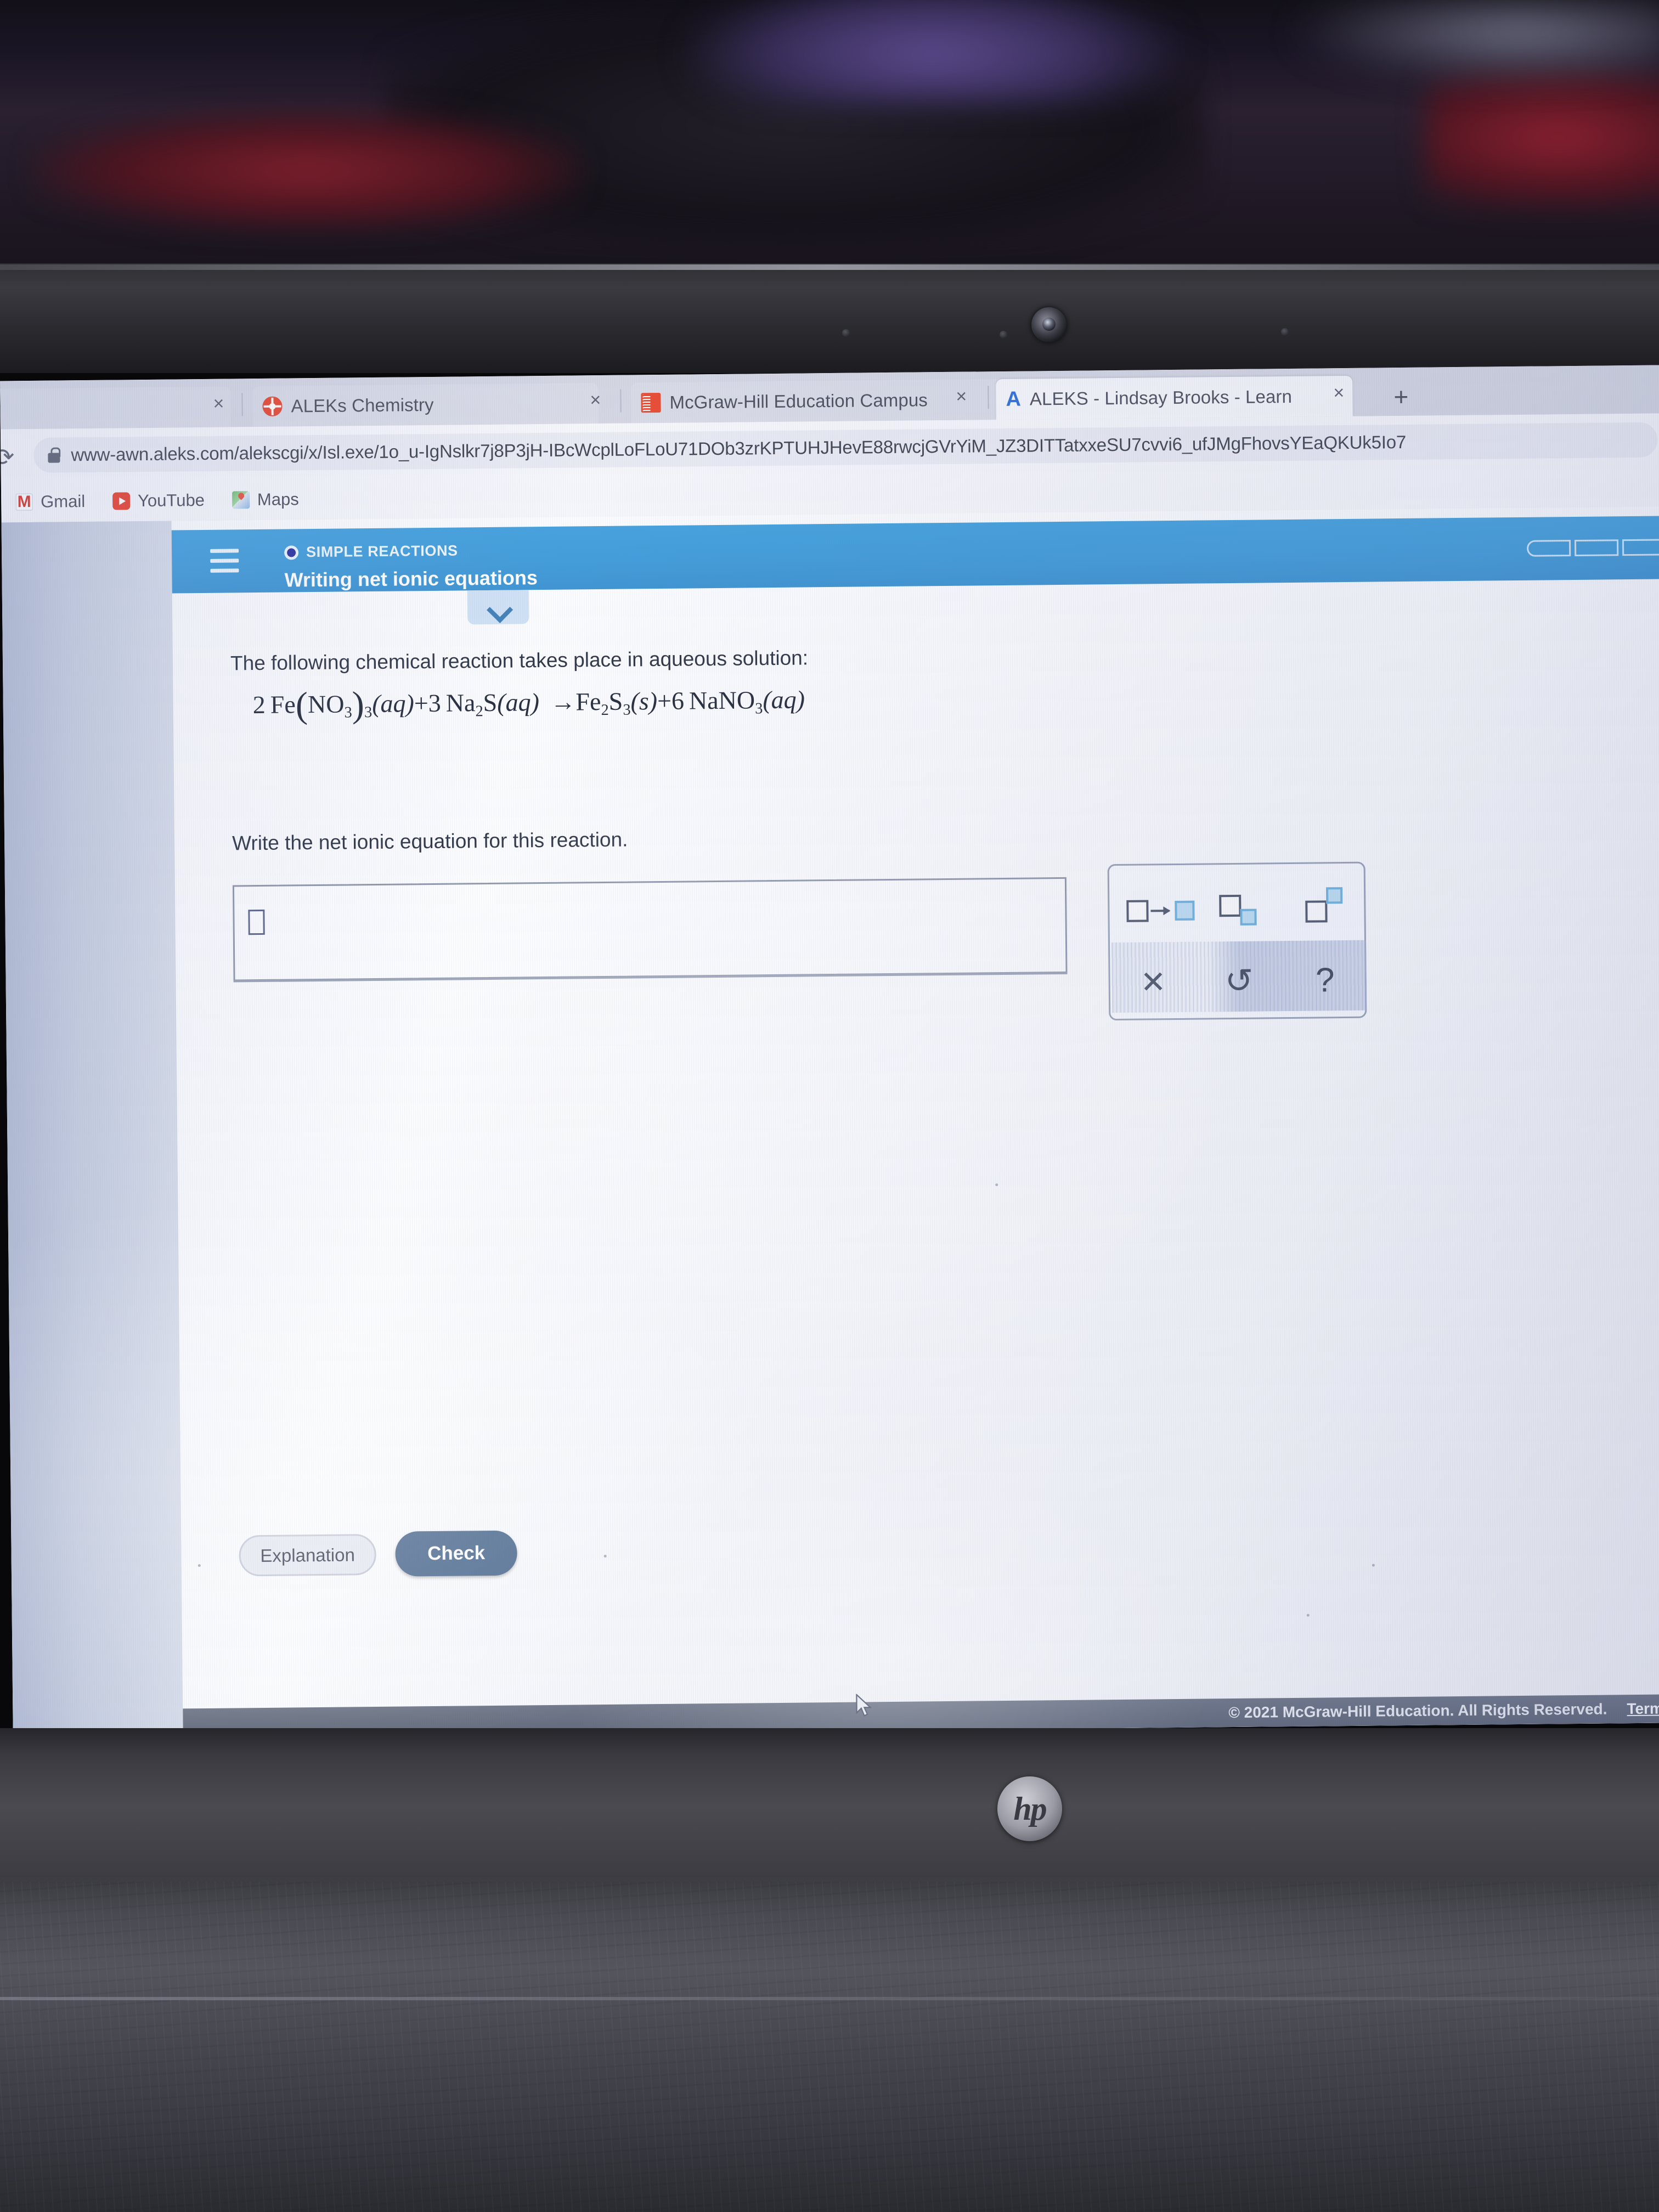 The height and width of the screenshot is (2212, 1659). I want to click on aleks-icon: A, so click(1014, 399).